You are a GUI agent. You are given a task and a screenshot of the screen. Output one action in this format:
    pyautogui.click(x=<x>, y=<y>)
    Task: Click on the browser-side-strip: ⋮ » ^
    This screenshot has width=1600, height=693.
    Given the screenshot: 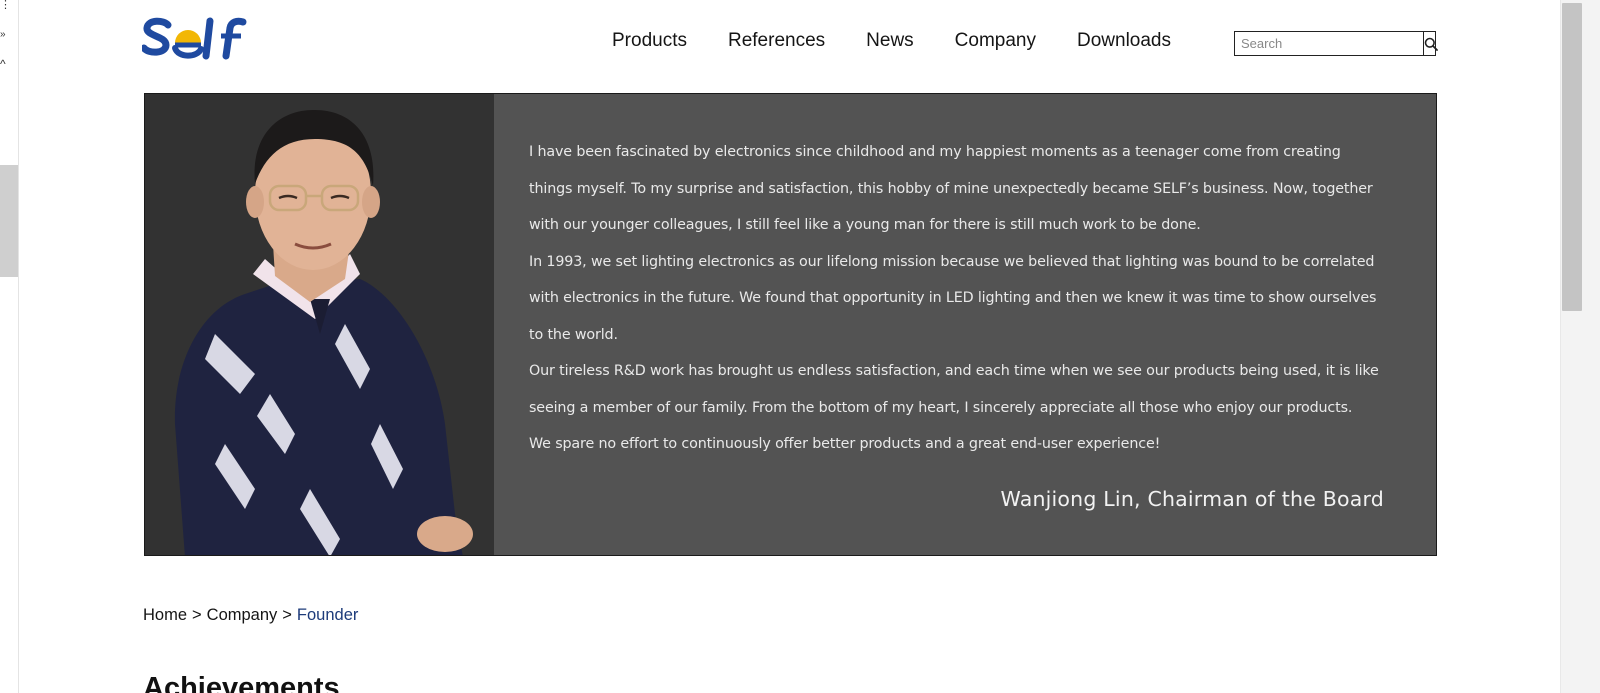 What is the action you would take?
    pyautogui.click(x=9, y=346)
    